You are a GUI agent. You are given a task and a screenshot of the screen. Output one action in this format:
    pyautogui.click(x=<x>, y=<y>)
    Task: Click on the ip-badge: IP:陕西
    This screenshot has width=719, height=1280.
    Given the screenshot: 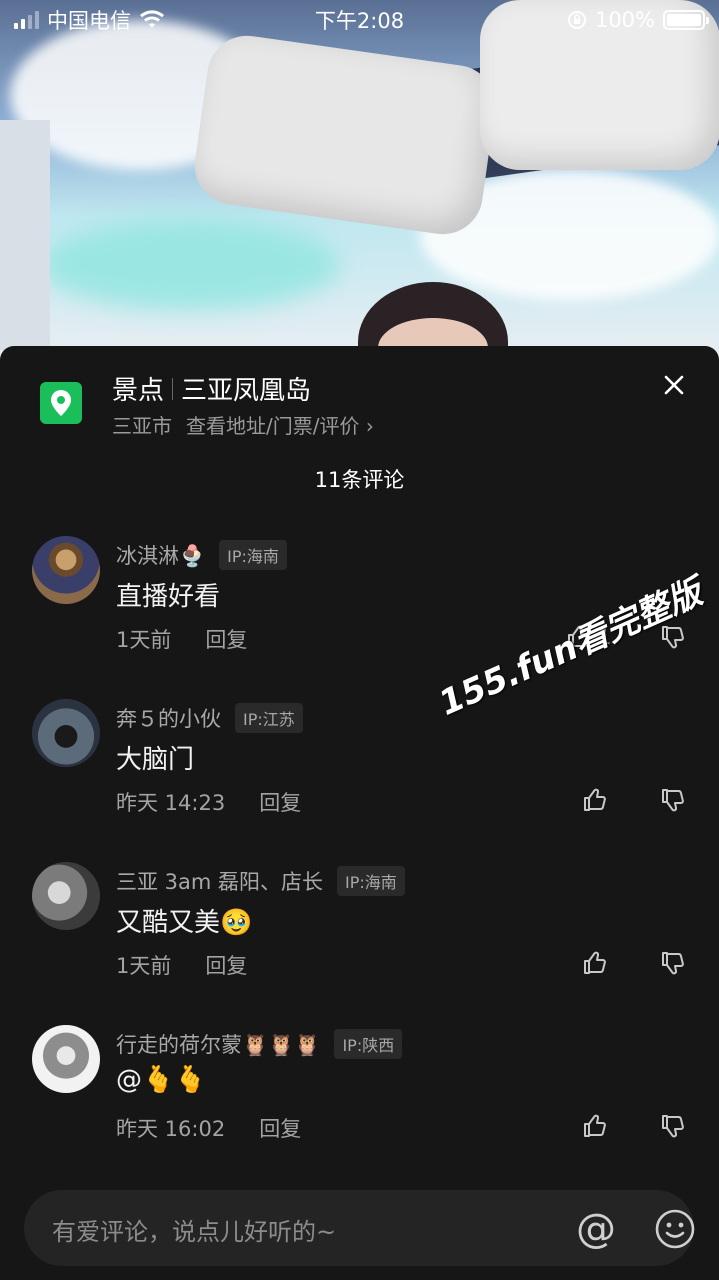 What is the action you would take?
    pyautogui.click(x=368, y=1044)
    